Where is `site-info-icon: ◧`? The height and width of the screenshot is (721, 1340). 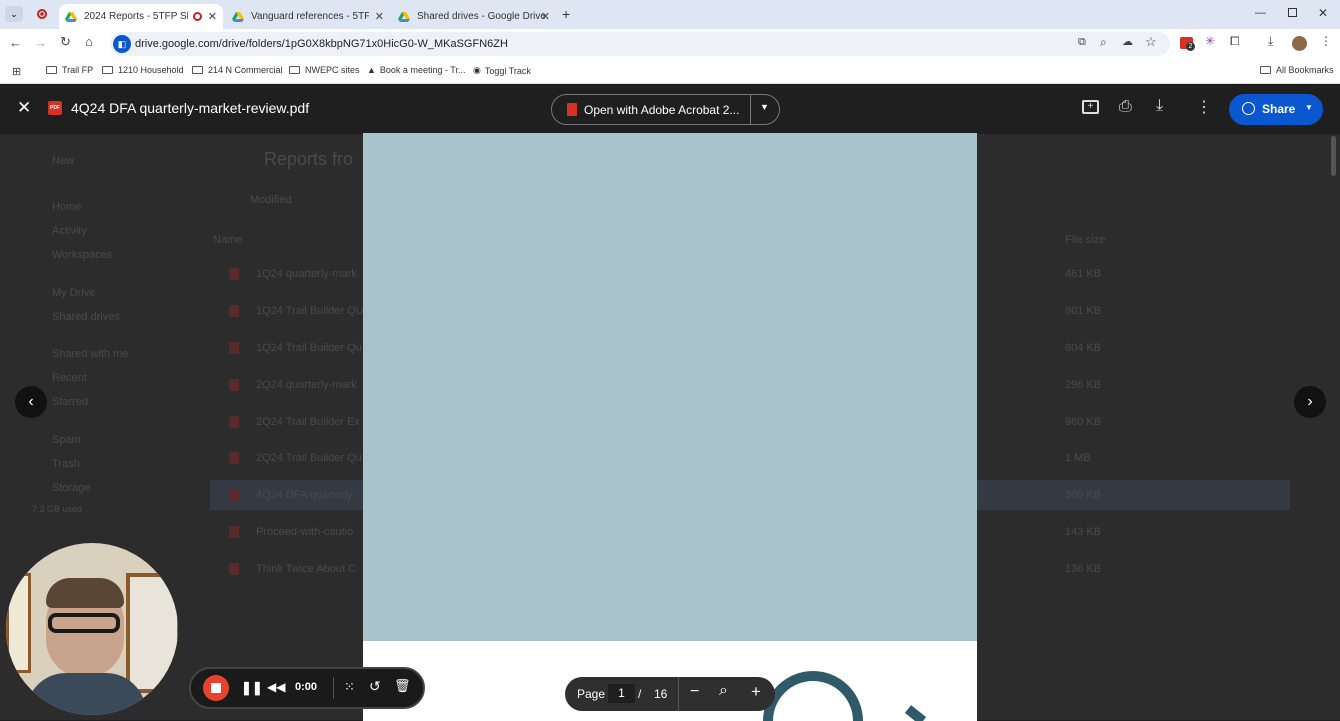 site-info-icon: ◧ is located at coordinates (122, 44).